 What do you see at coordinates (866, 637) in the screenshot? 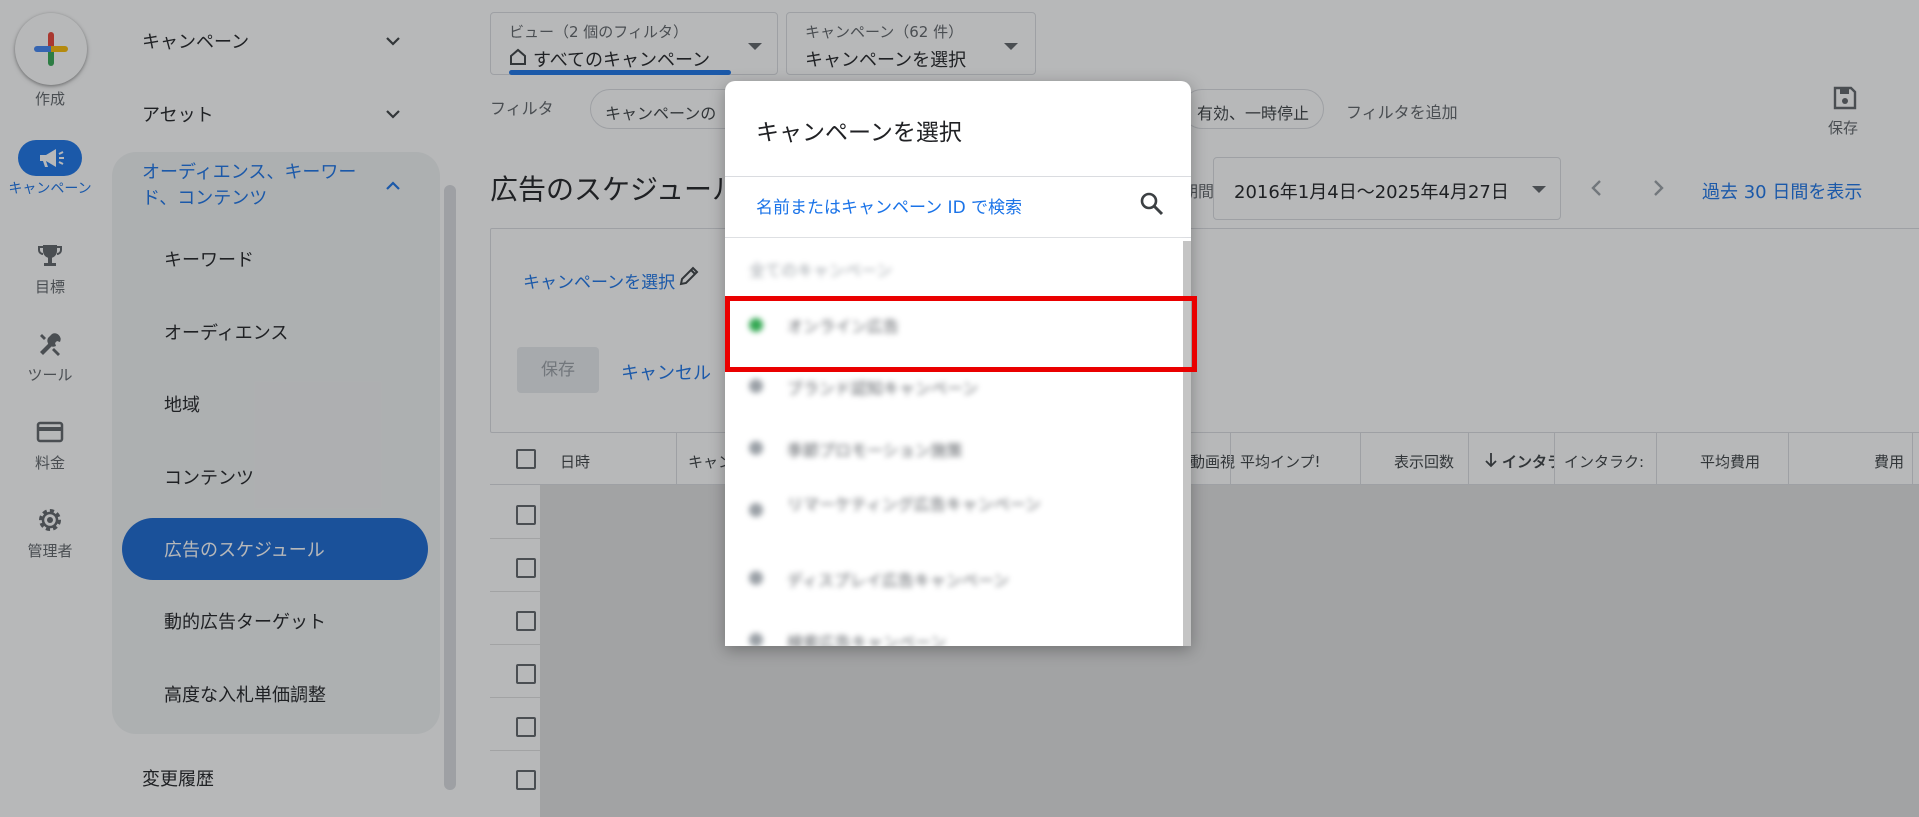
I see `list-item: 検索広告キャンペーン` at bounding box center [866, 637].